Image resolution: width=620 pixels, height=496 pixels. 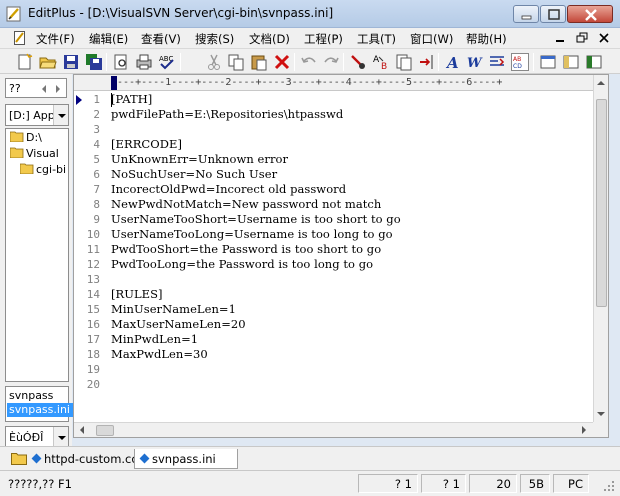 What do you see at coordinates (186, 459) in the screenshot?
I see `tab-svnpass: svnpass.ini` at bounding box center [186, 459].